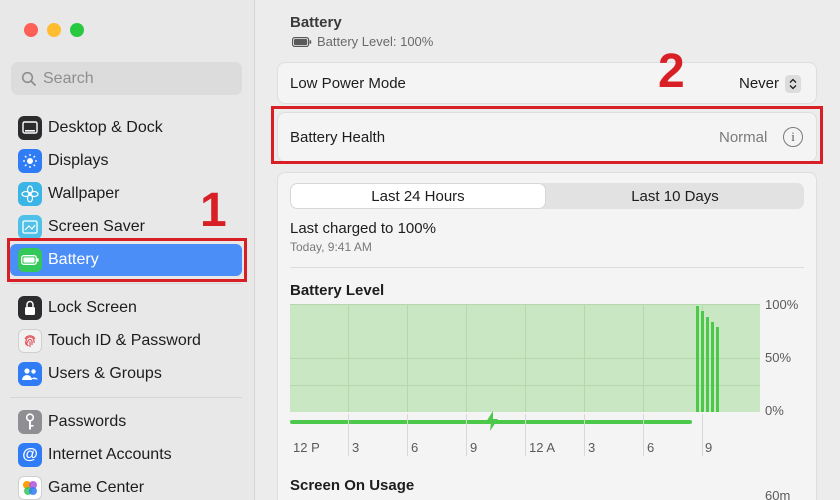 The height and width of the screenshot is (500, 840). What do you see at coordinates (30, 374) in the screenshot?
I see `users-icon` at bounding box center [30, 374].